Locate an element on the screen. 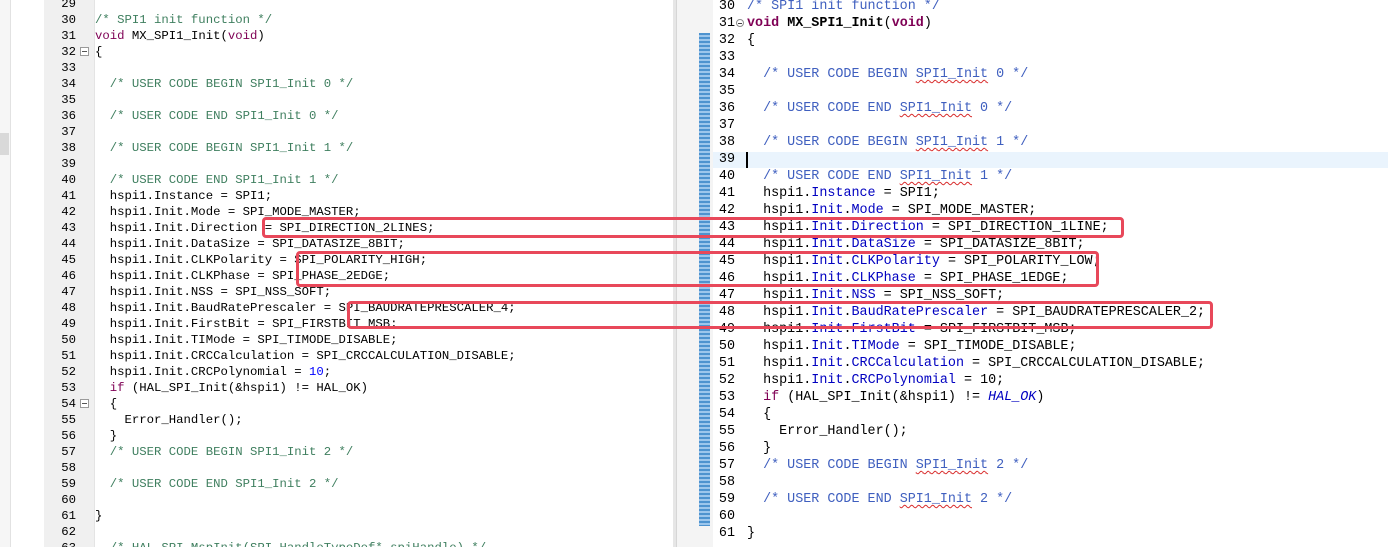  code-line: 29 is located at coordinates (338, 6).